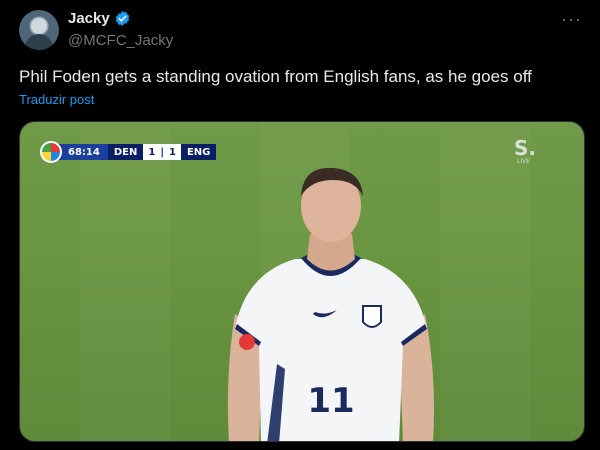  I want to click on match-clock: 68:14, so click(82, 152).